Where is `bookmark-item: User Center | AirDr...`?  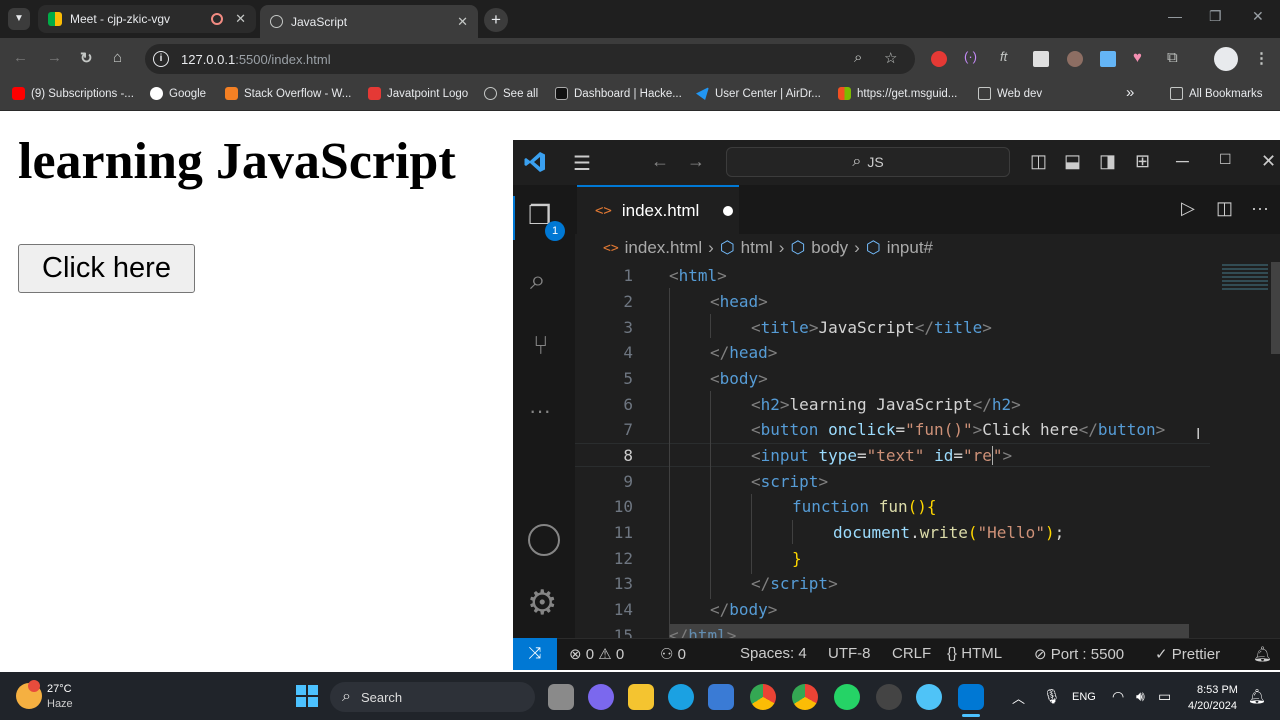 bookmark-item: User Center | AirDr... is located at coordinates (758, 93).